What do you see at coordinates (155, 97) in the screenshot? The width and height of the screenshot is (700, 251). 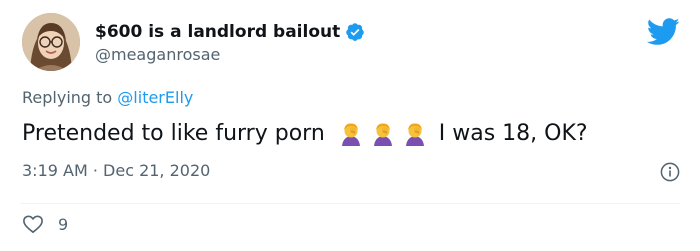 I see `reply-target-link: @literElly` at bounding box center [155, 97].